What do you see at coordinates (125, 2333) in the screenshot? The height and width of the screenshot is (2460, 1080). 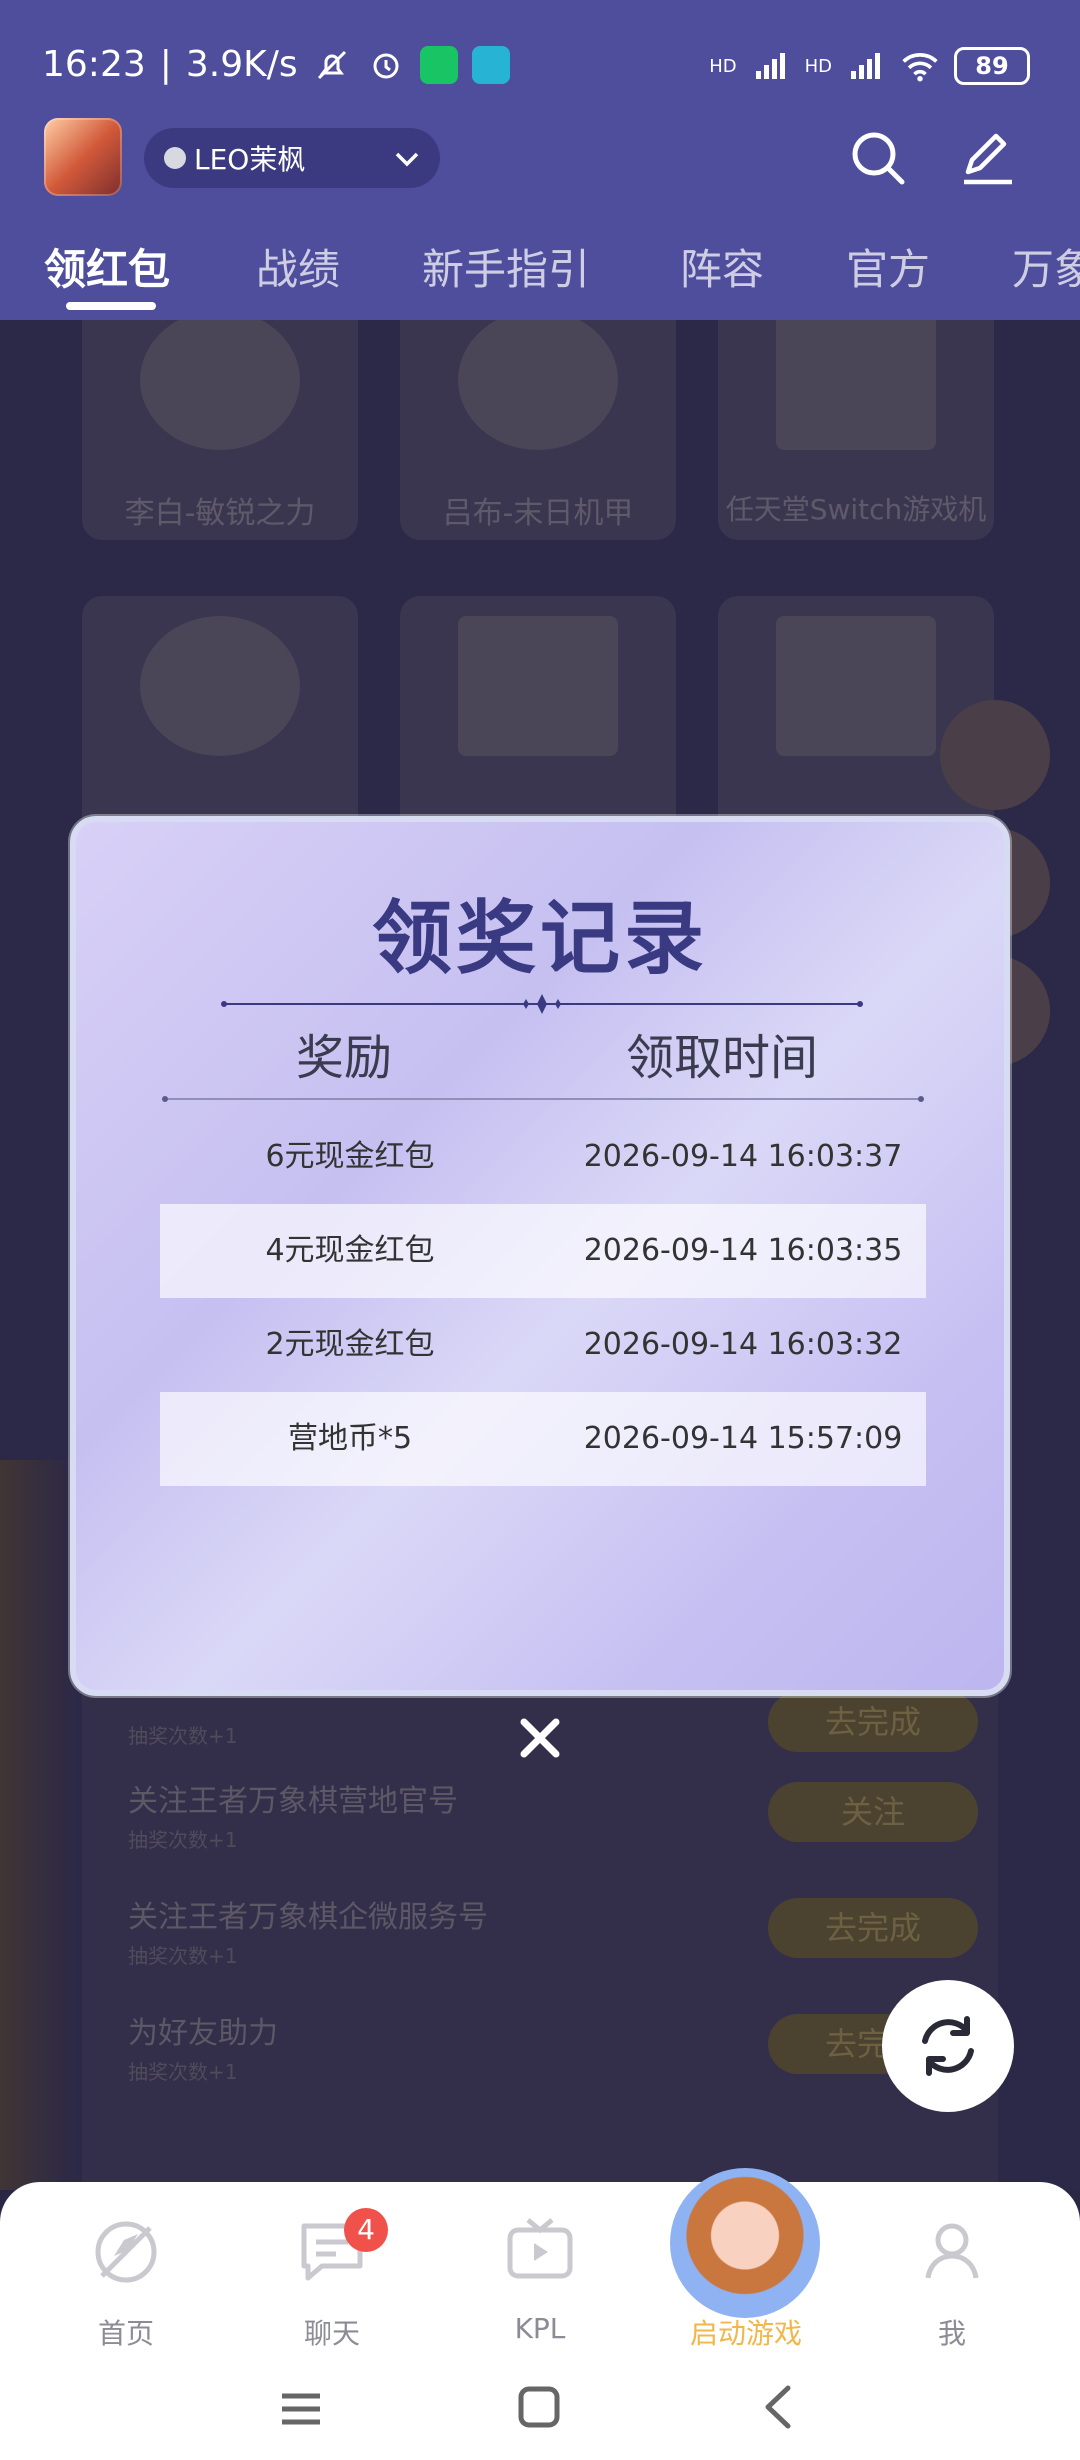 I see `nav-label: 首页` at bounding box center [125, 2333].